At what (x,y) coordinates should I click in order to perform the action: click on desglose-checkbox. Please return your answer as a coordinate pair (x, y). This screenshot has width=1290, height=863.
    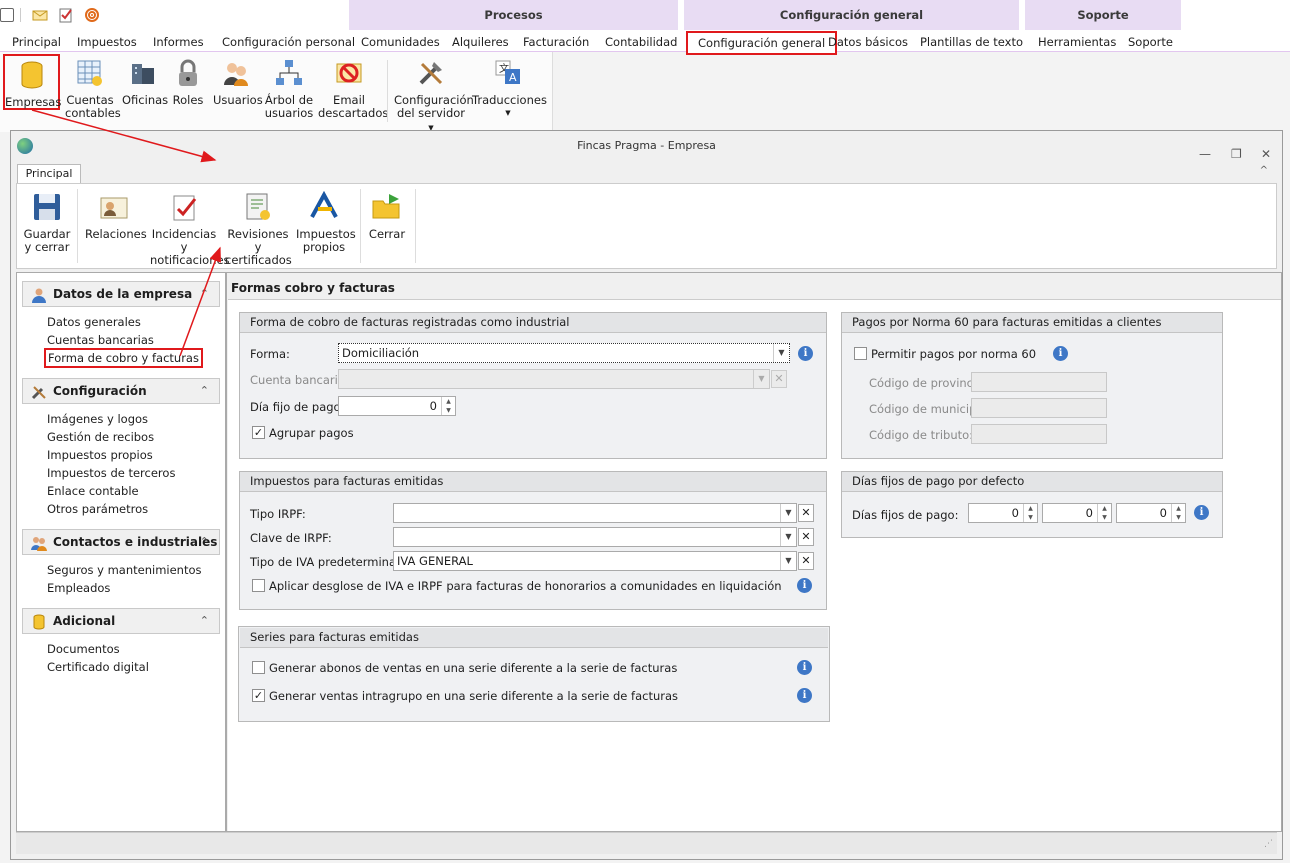
    Looking at the image, I should click on (258, 585).